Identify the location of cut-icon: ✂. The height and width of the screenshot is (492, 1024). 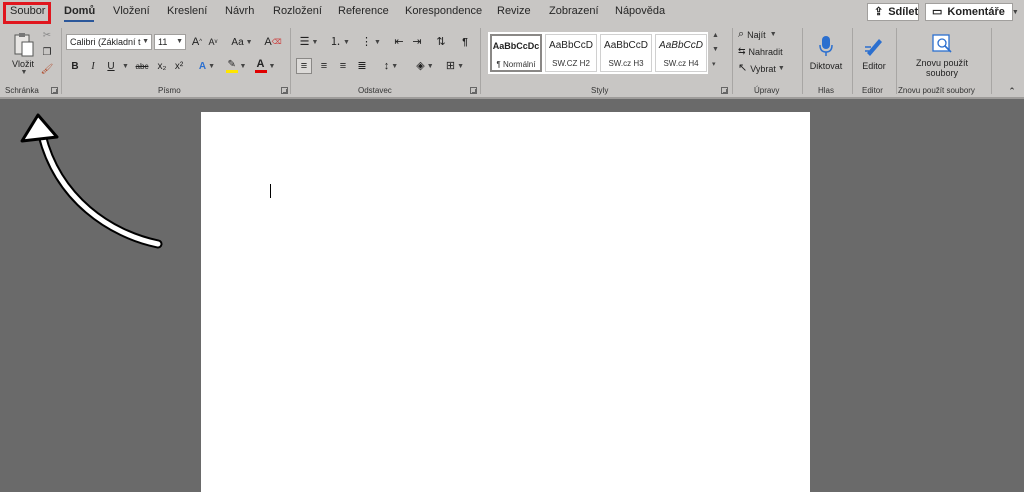
(47, 35).